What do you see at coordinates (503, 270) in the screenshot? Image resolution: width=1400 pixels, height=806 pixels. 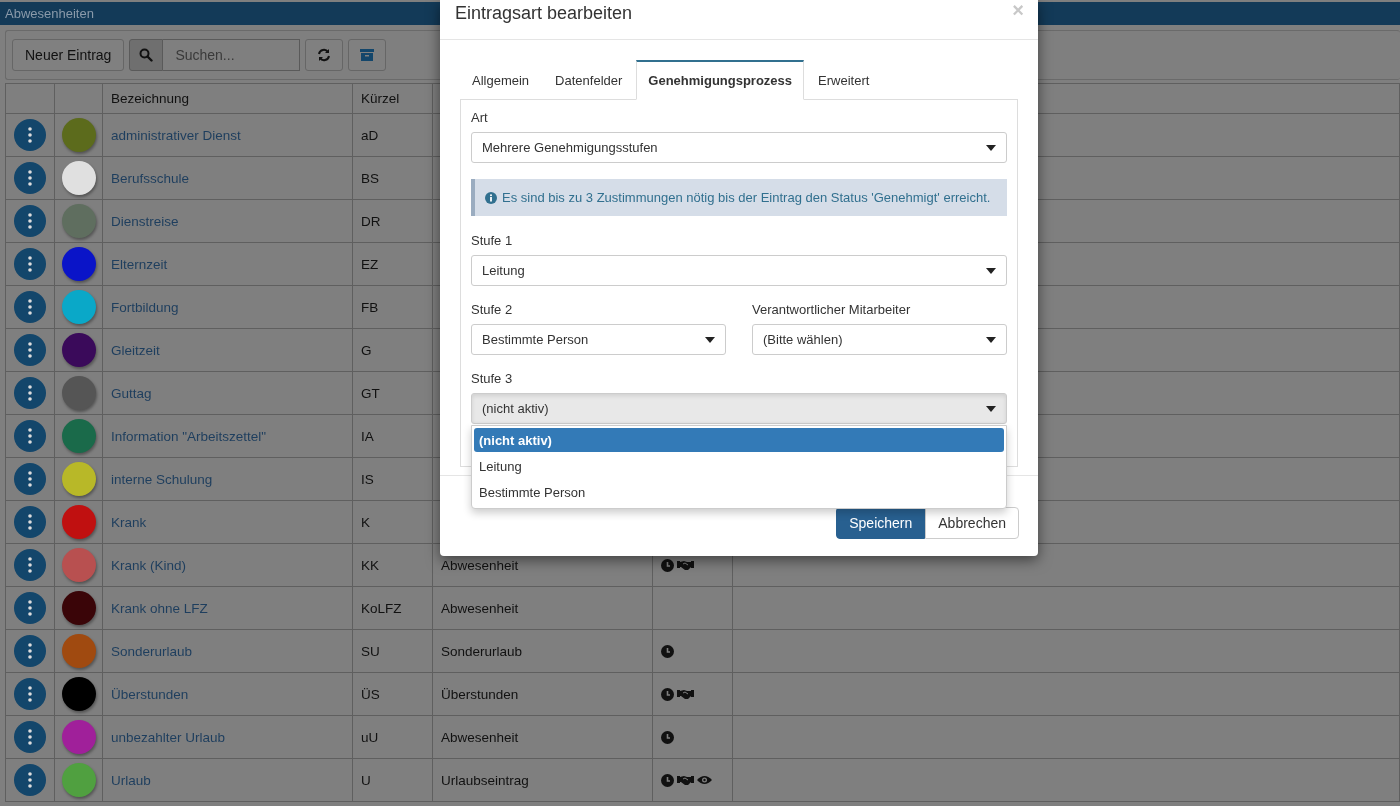 I see `select-value: Leitung` at bounding box center [503, 270].